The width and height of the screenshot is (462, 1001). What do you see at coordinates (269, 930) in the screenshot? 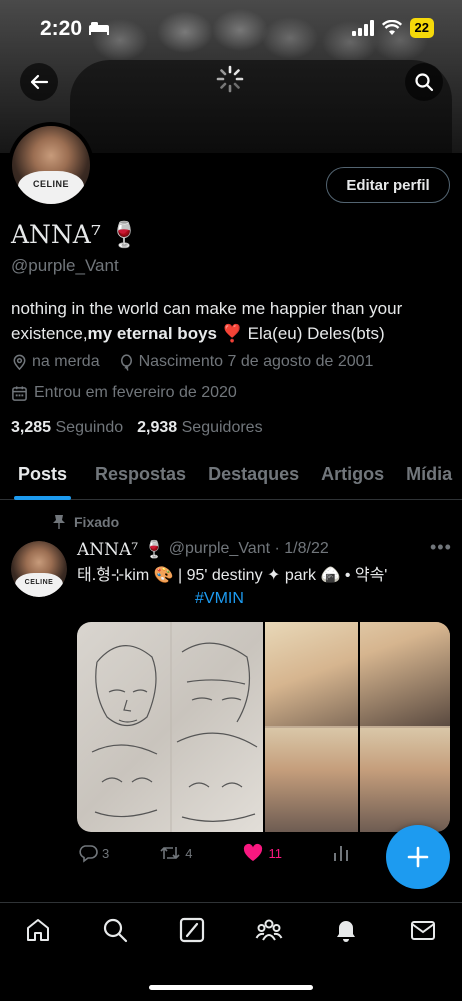
I see `communities-icon` at bounding box center [269, 930].